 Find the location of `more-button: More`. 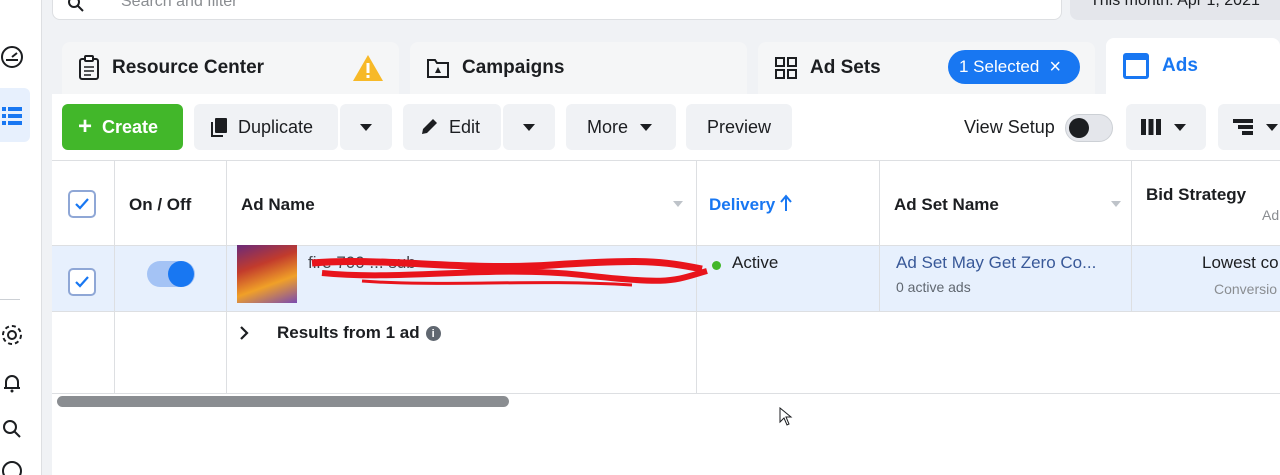

more-button: More is located at coordinates (621, 127).